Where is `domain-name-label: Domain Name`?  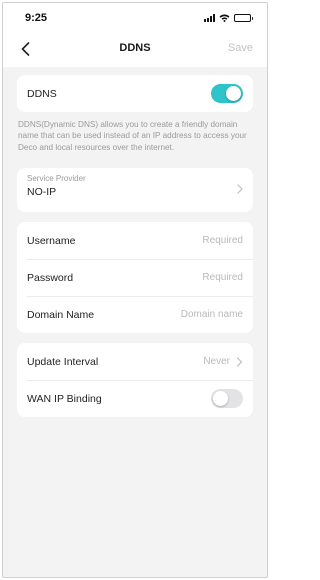
domain-name-label: Domain Name is located at coordinates (61, 314).